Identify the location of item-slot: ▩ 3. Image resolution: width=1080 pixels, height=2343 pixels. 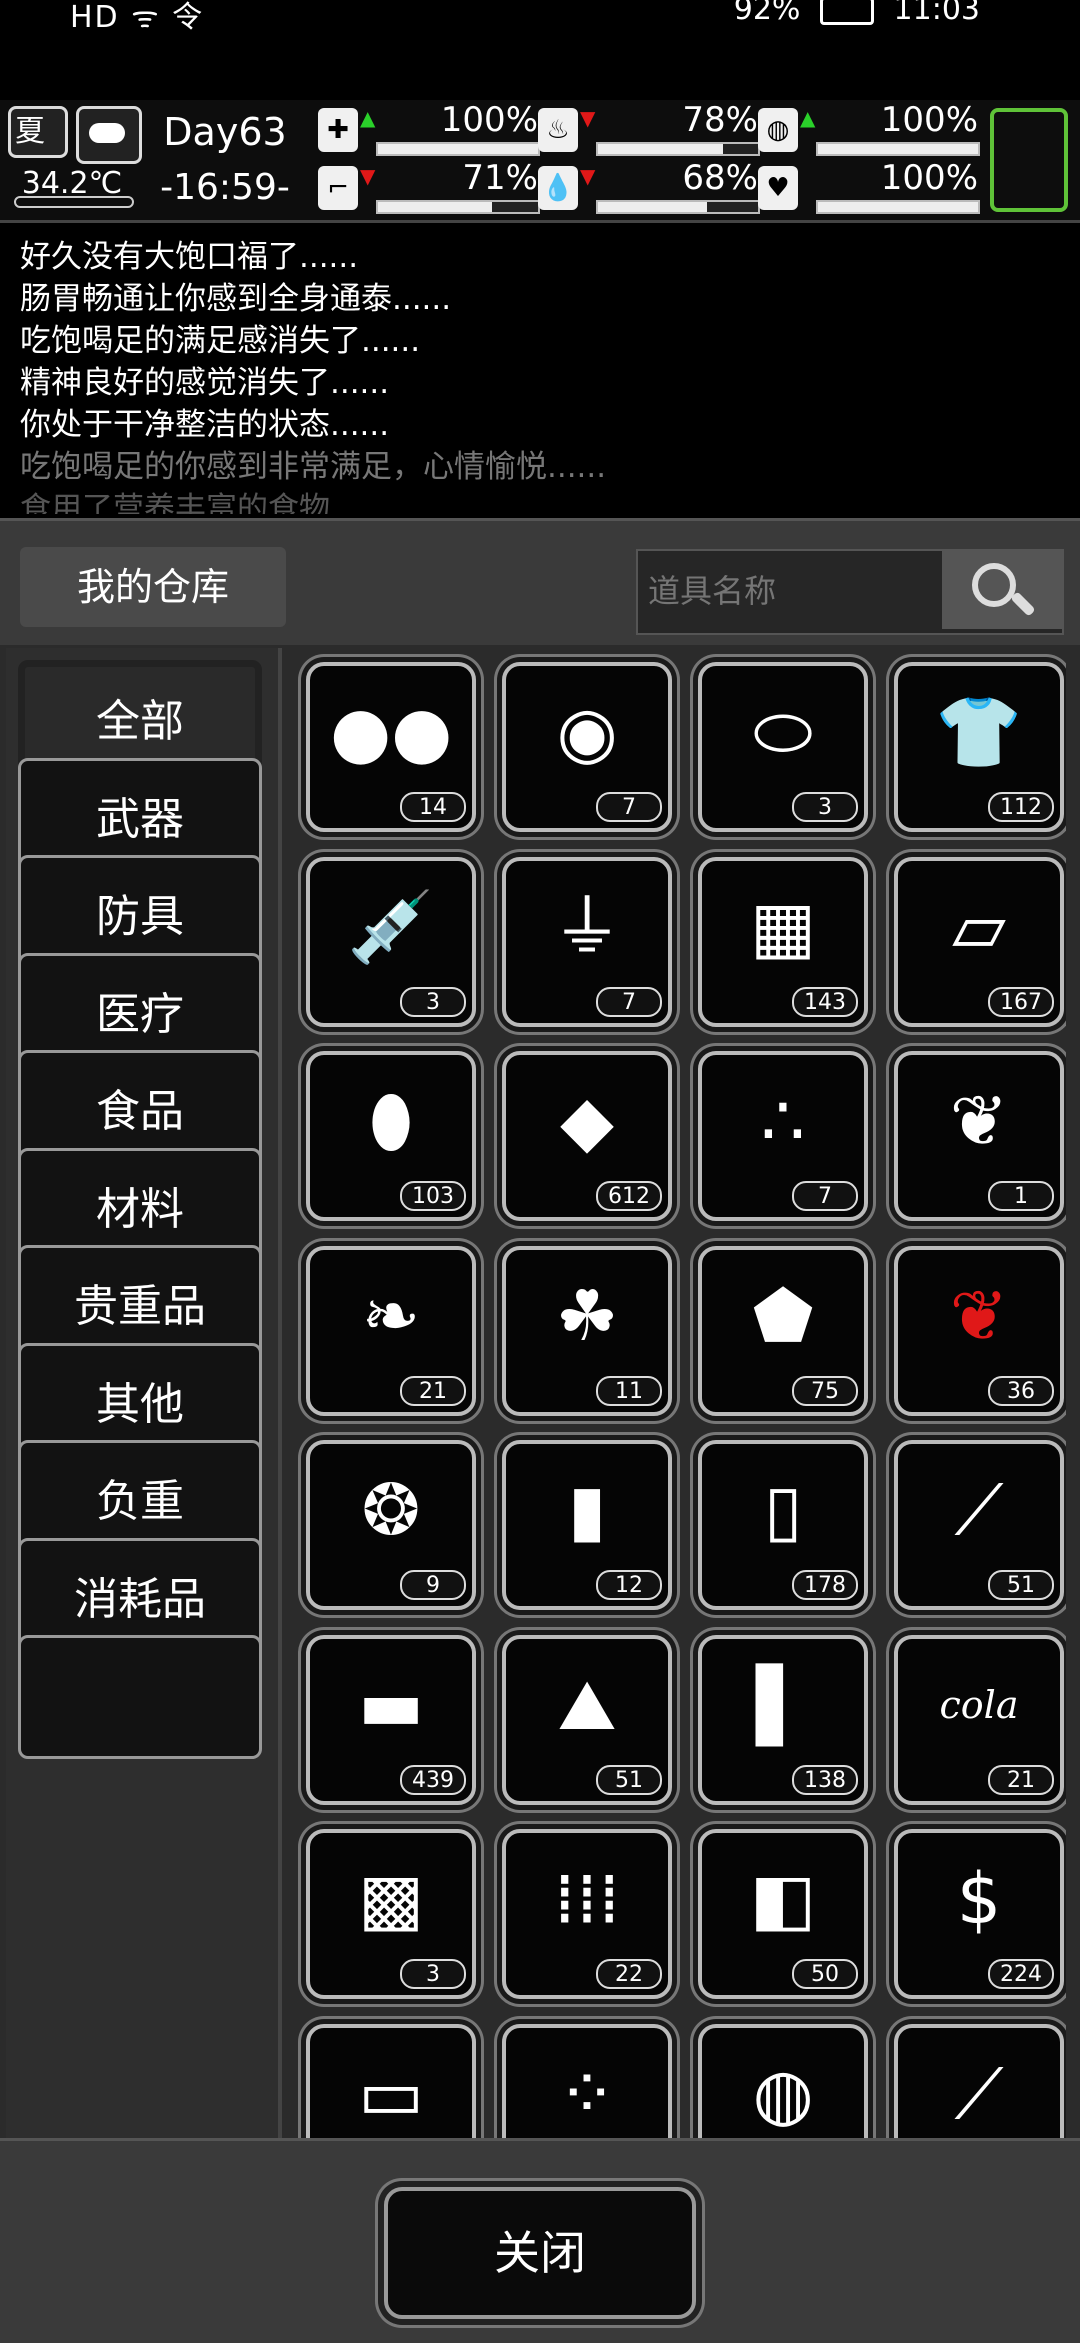
(391, 1914).